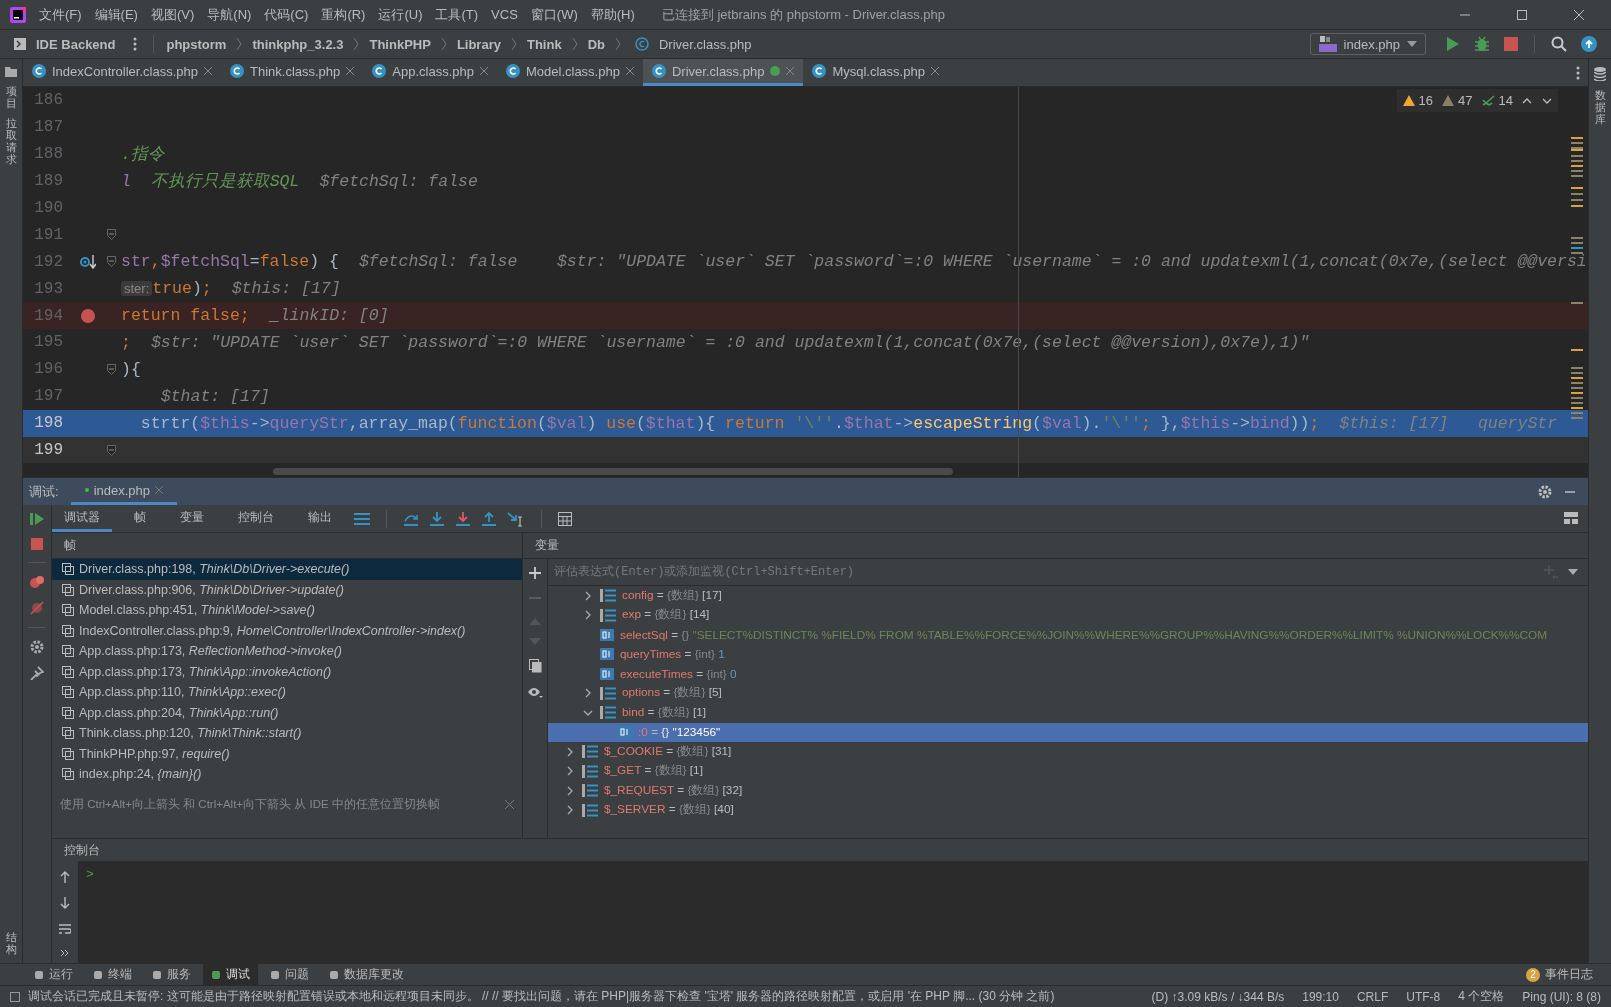  I want to click on debugger-tab: 调试器, so click(82, 518).